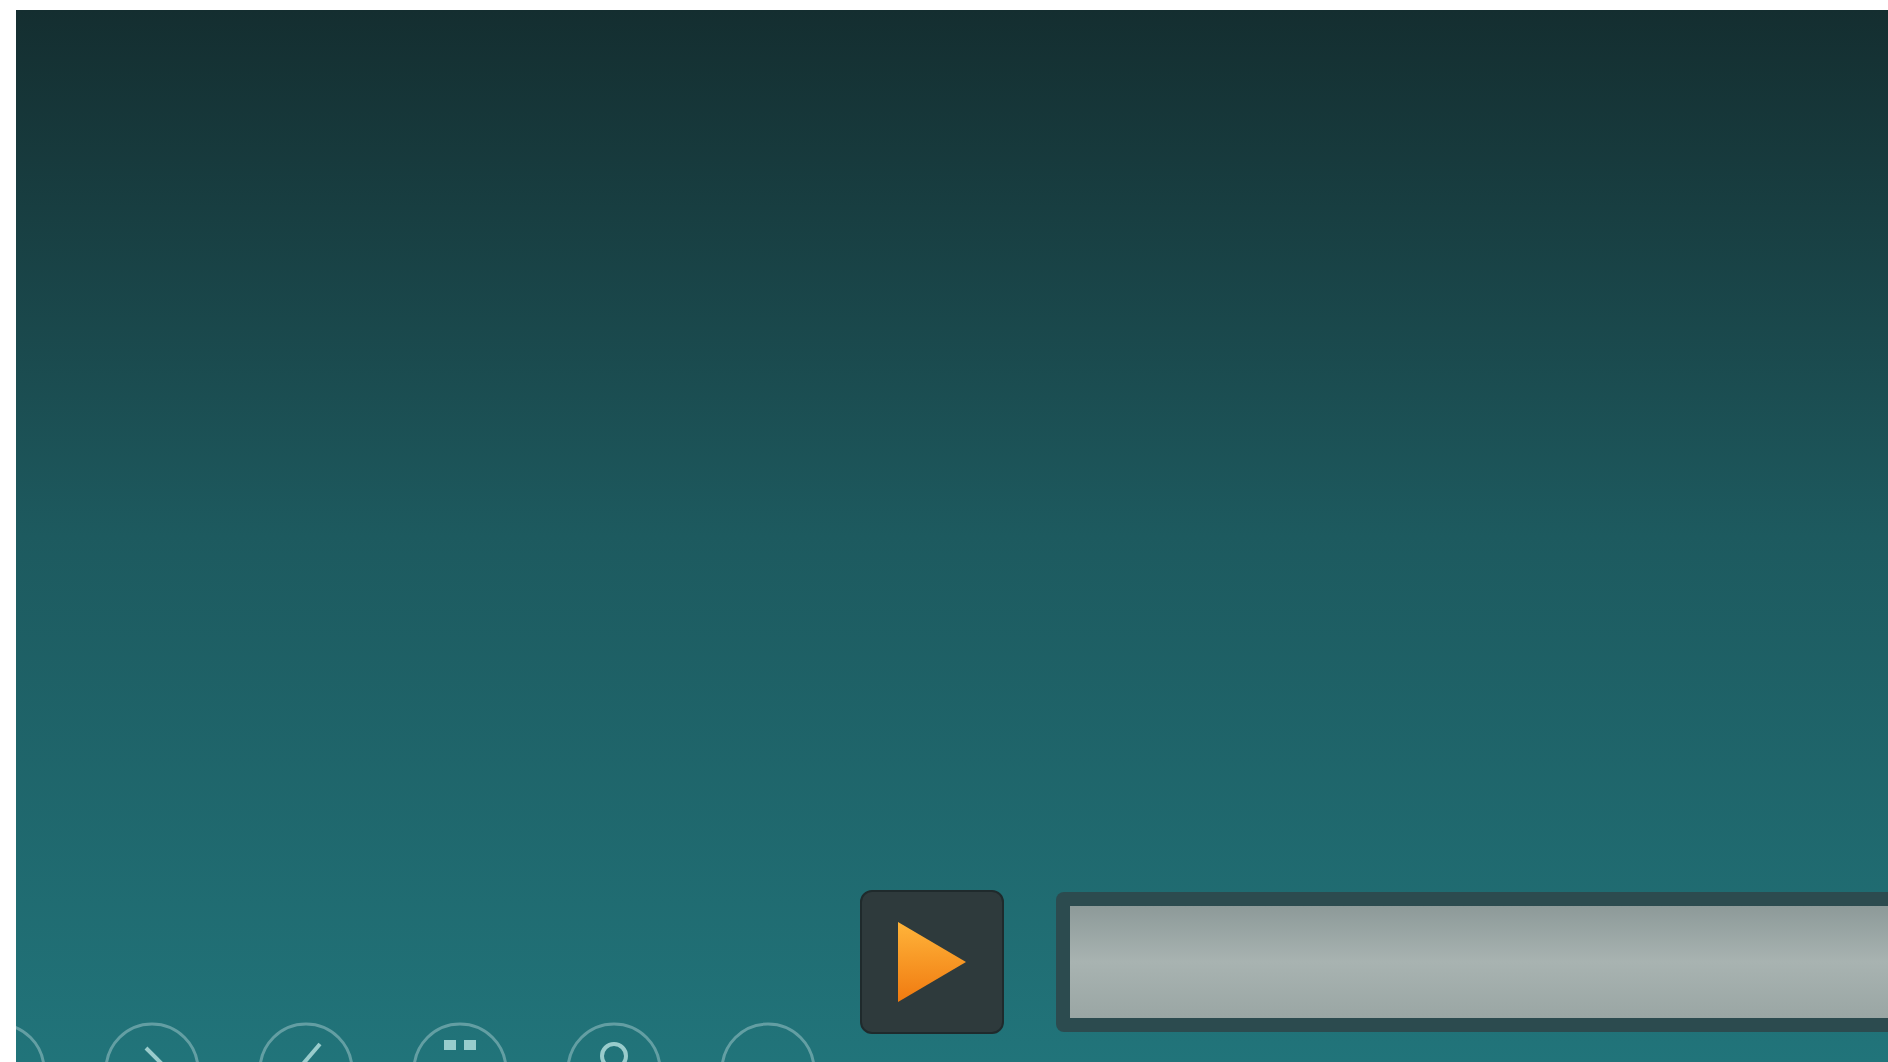  I want to click on play-icon, so click(932, 962).